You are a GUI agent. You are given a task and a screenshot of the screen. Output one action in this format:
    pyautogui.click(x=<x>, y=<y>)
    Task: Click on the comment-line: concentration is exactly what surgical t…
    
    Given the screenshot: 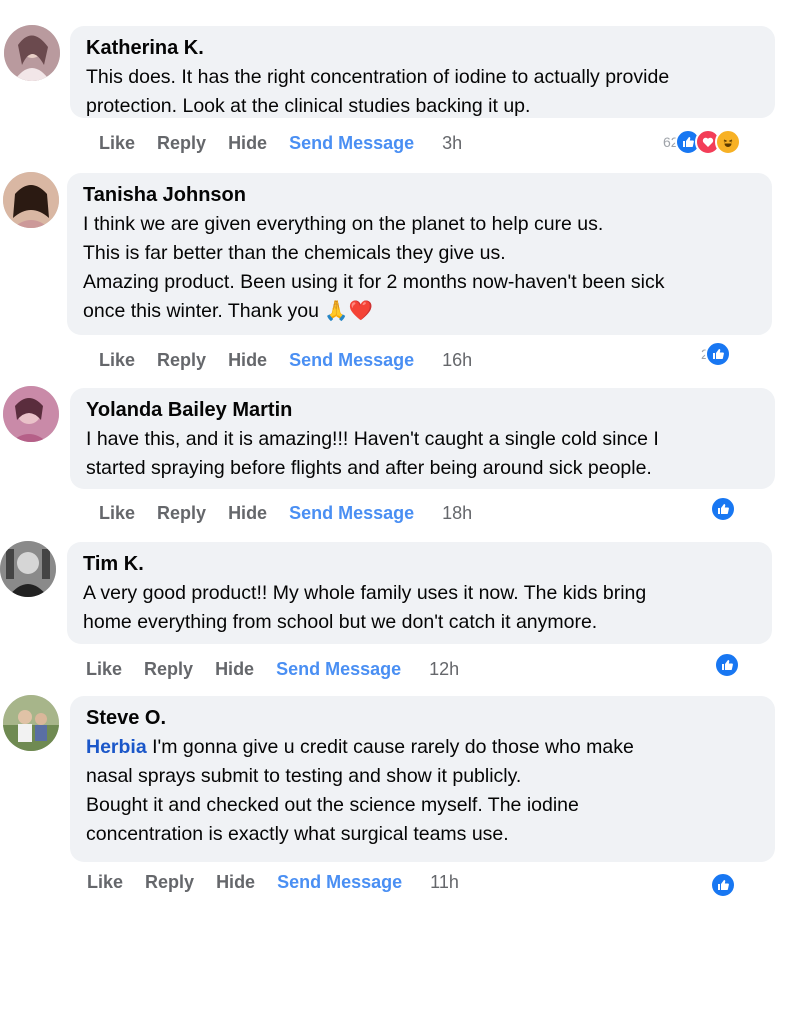 What is the action you would take?
    pyautogui.click(x=297, y=834)
    